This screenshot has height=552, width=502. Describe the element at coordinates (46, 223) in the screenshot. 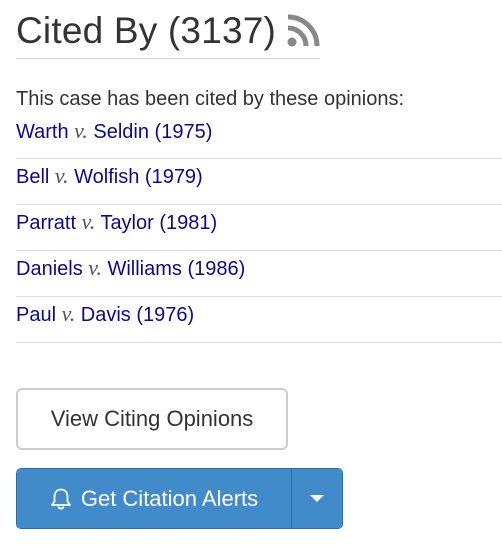

I see `citation-party1: Parratt` at that location.